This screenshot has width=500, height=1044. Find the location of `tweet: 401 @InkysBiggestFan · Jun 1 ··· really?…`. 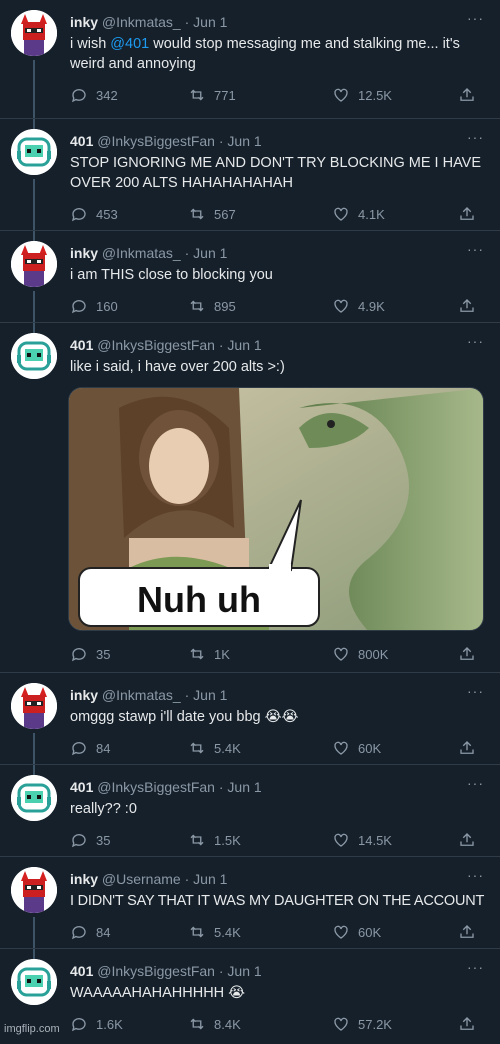

tweet: 401 @InkysBiggestFan · Jun 1 ··· really?… is located at coordinates (250, 810).